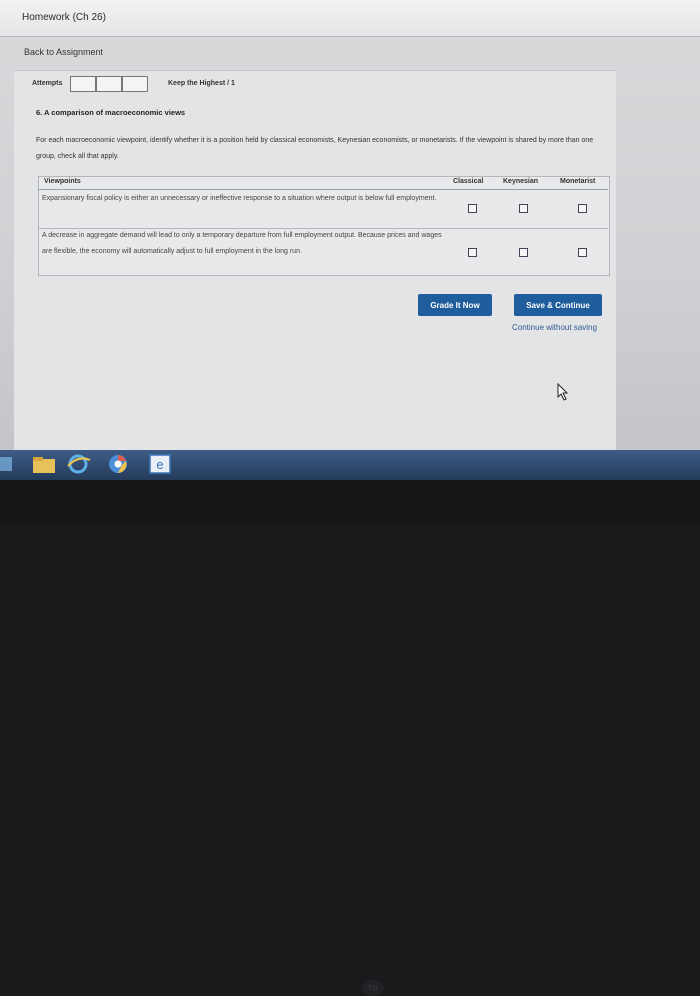 The height and width of the screenshot is (996, 700). Describe the element at coordinates (118, 464) in the screenshot. I see `chrome-icon` at that location.